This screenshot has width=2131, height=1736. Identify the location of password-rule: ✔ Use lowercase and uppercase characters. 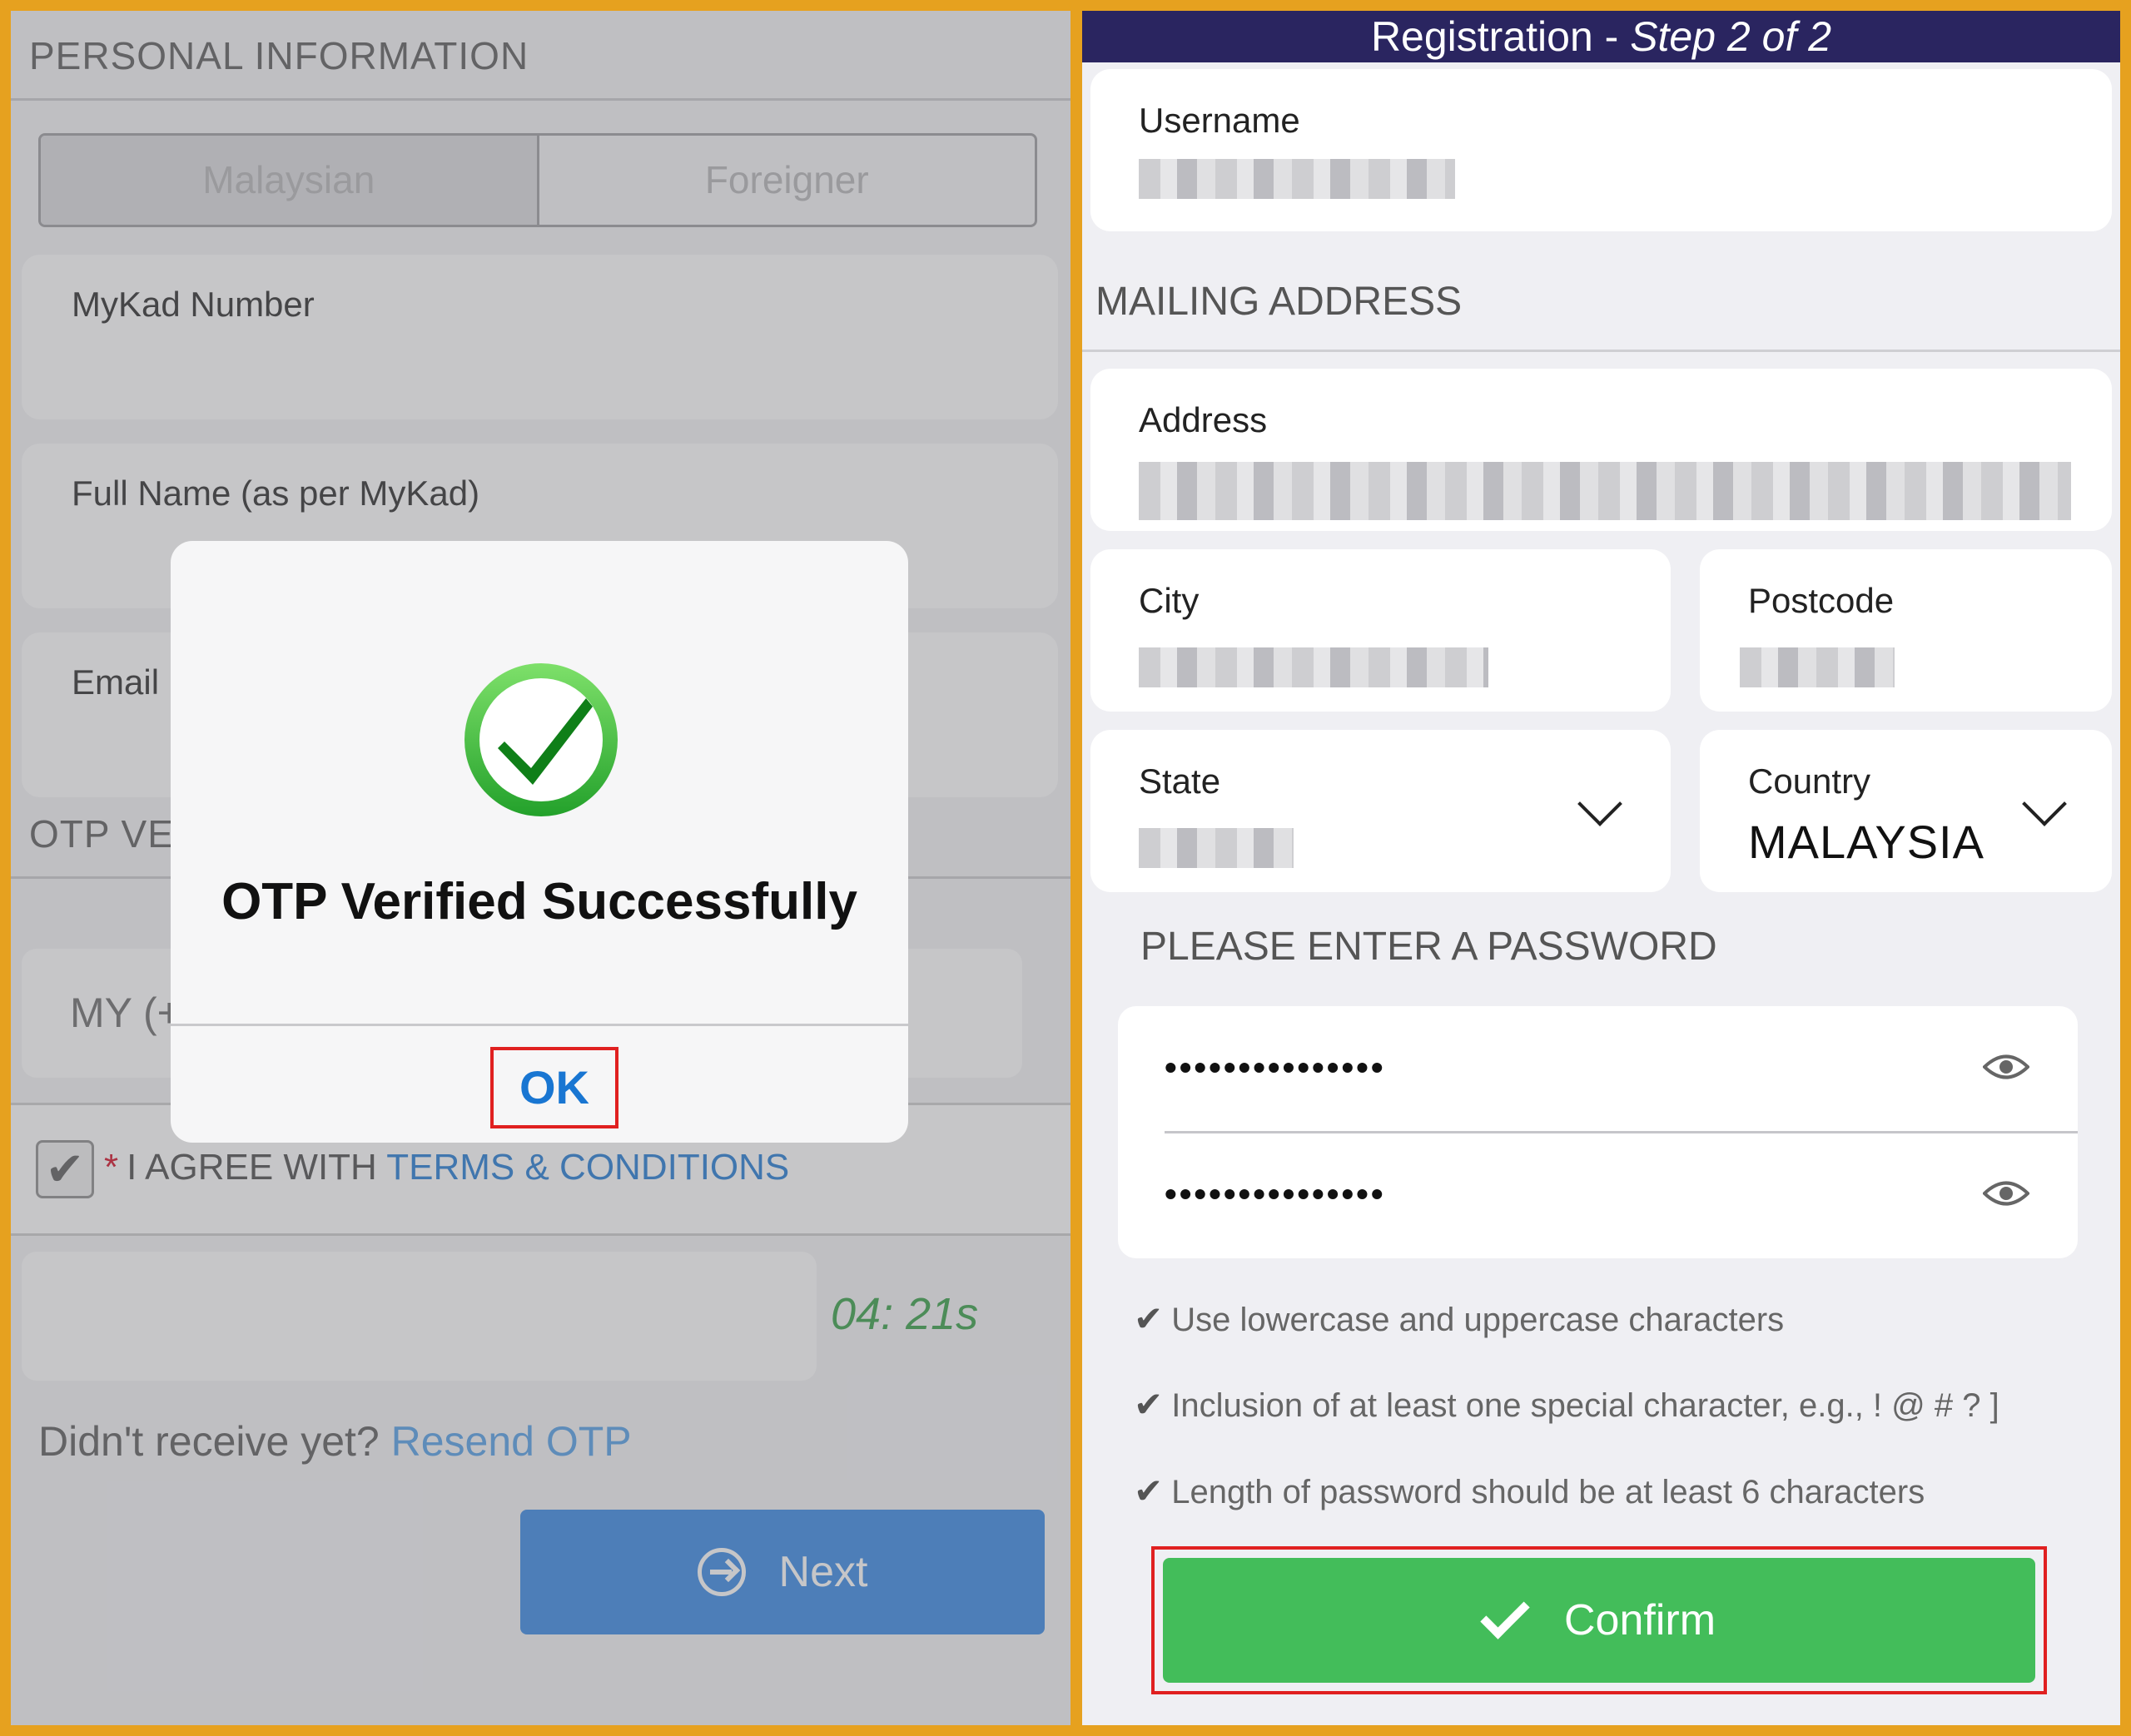
(1459, 1318).